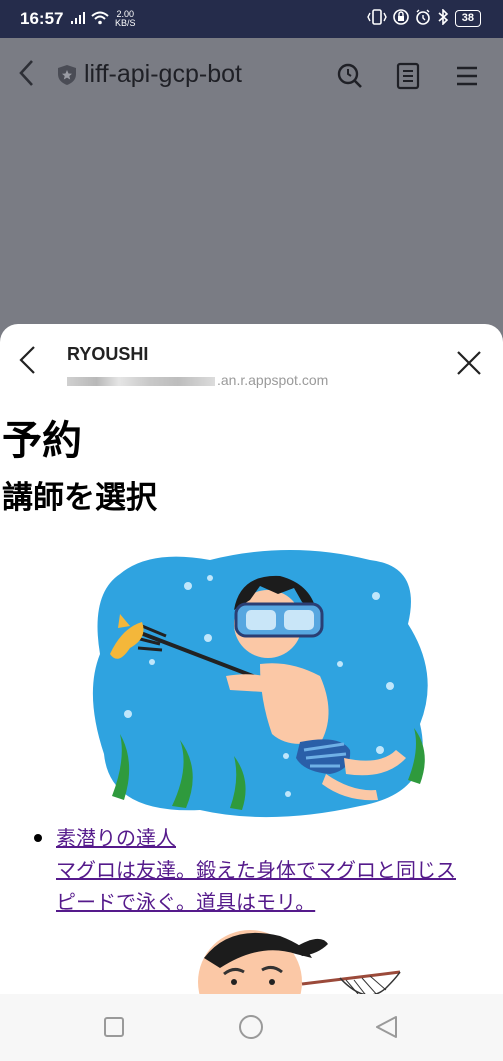 Image resolution: width=503 pixels, height=1061 pixels. Describe the element at coordinates (409, 76) in the screenshot. I see `document-icon` at that location.